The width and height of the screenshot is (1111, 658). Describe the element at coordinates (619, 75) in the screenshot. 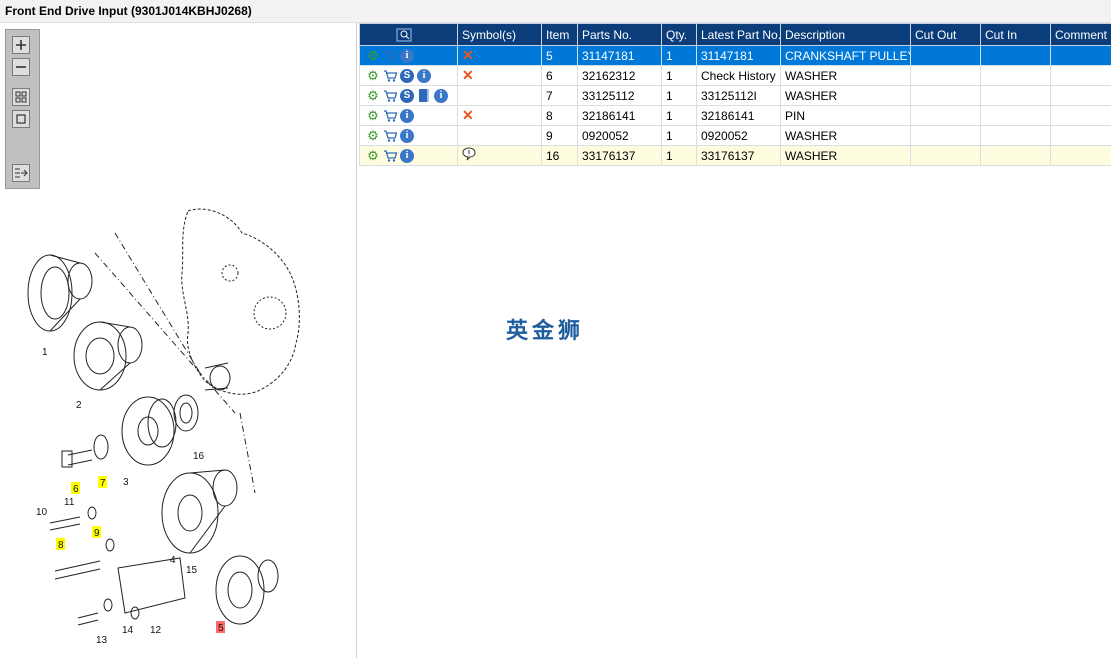

I see `row-parts-no: 32162312` at that location.